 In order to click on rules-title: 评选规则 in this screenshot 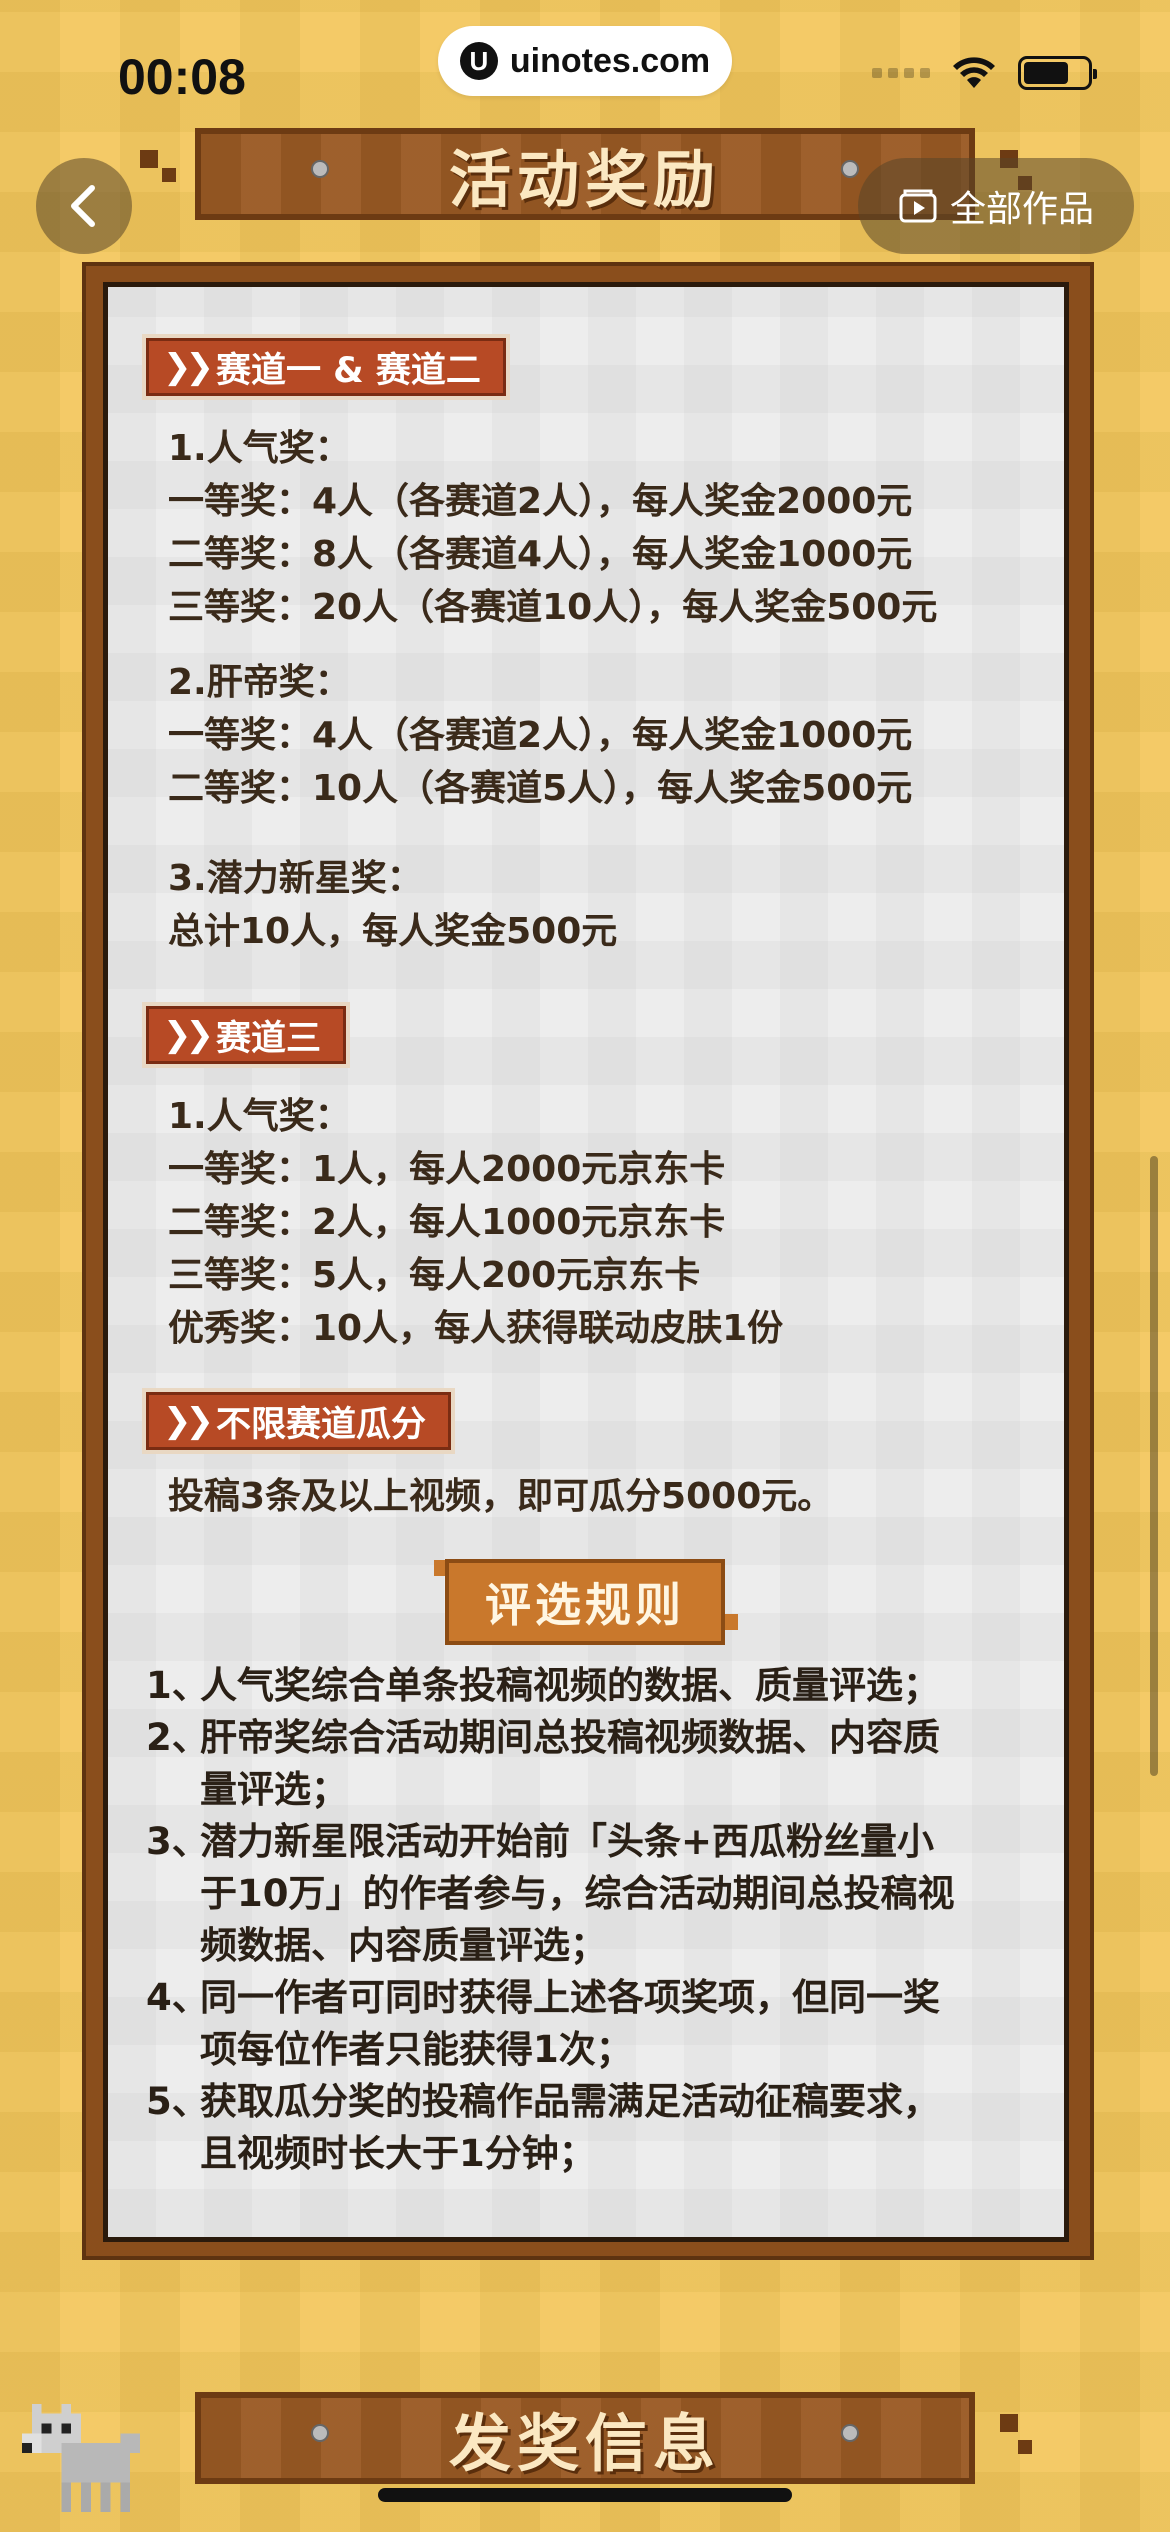, I will do `click(585, 1602)`.